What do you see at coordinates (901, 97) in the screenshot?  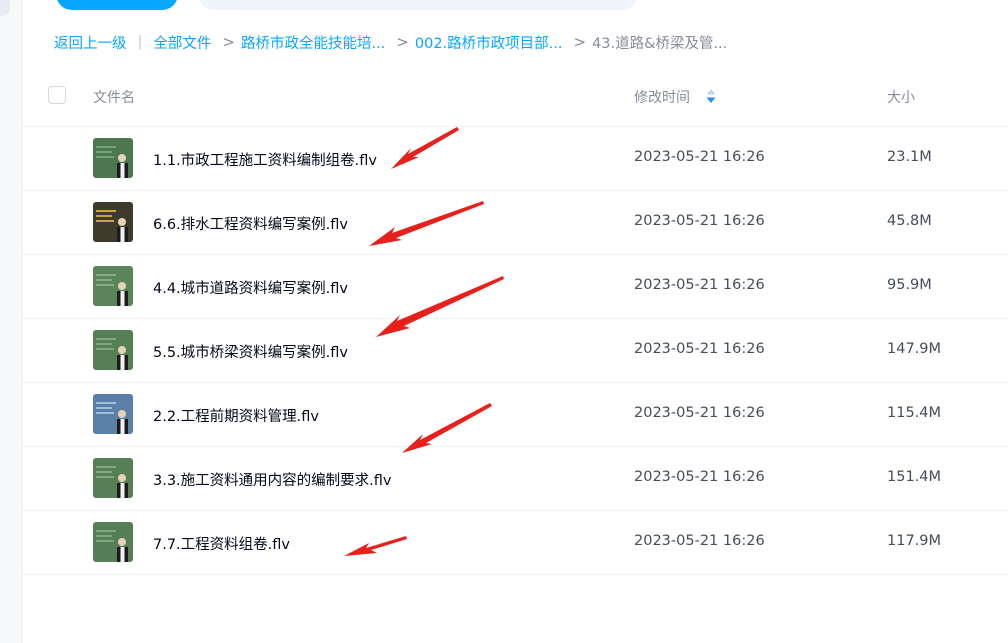 I see `column-header-size: 大小` at bounding box center [901, 97].